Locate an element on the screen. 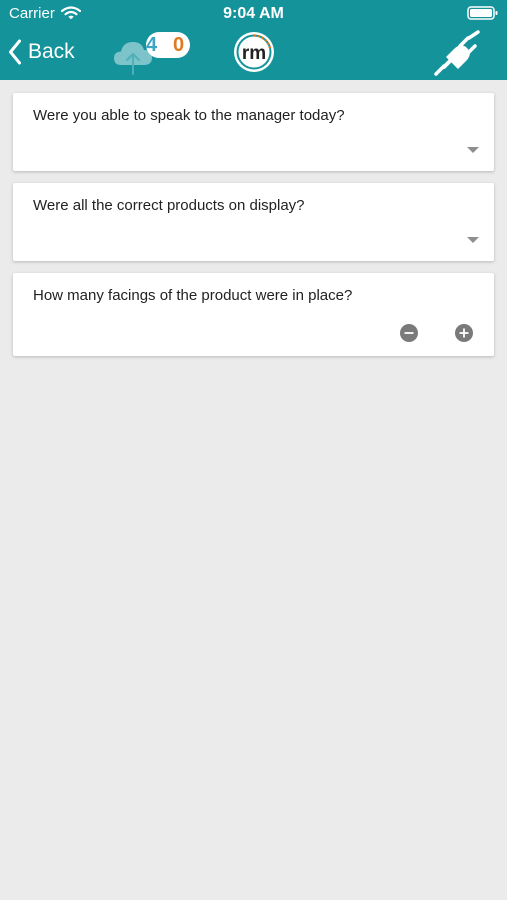  back-button: Back is located at coordinates (41, 52).